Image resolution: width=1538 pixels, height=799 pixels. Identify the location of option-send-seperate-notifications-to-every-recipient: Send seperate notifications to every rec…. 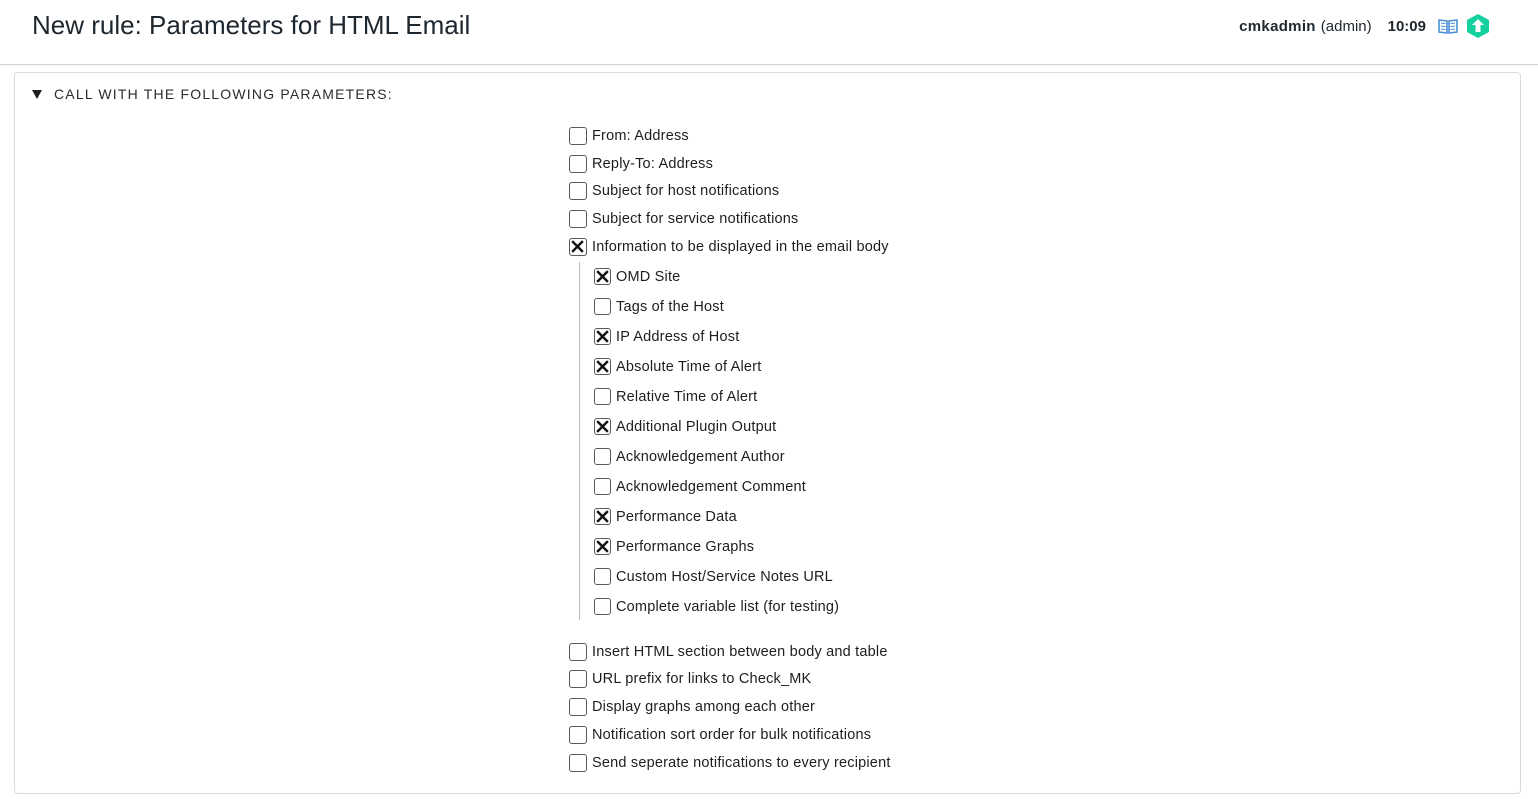
(730, 763).